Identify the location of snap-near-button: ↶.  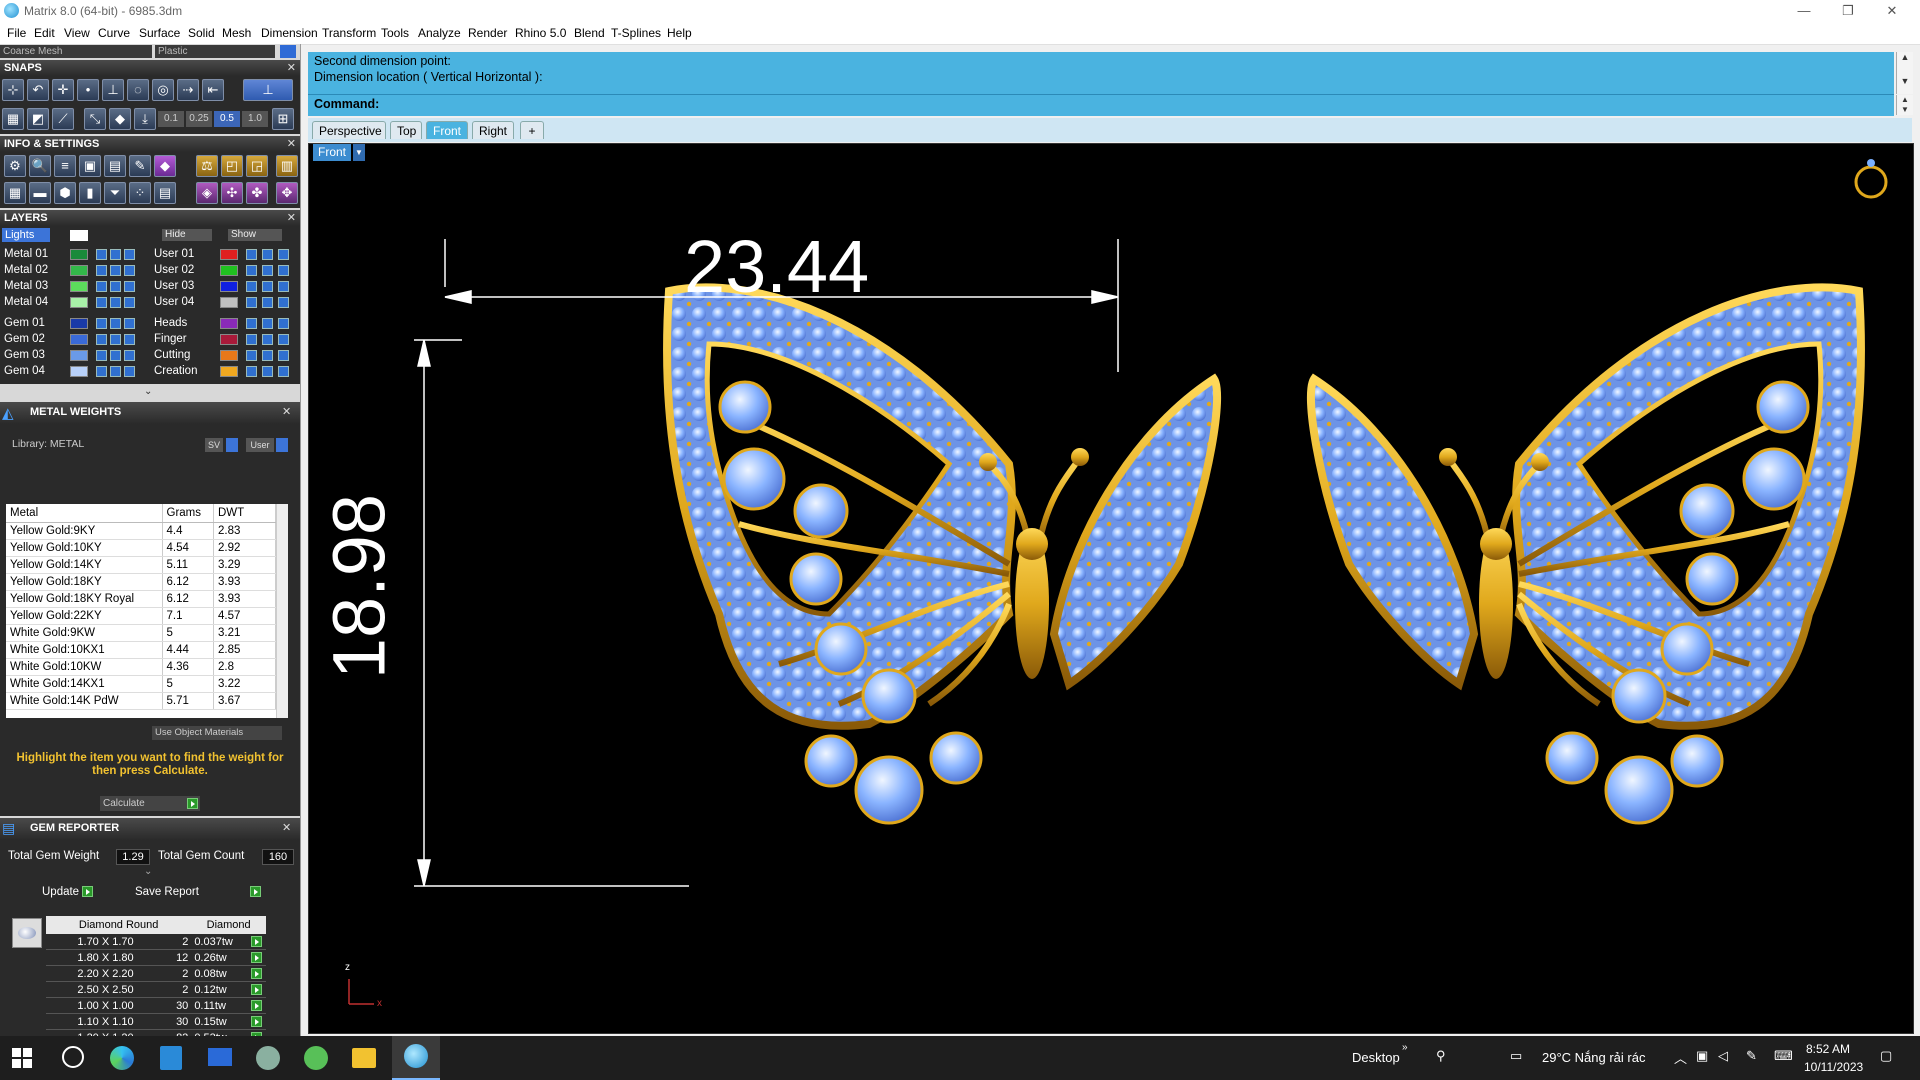
(38, 90).